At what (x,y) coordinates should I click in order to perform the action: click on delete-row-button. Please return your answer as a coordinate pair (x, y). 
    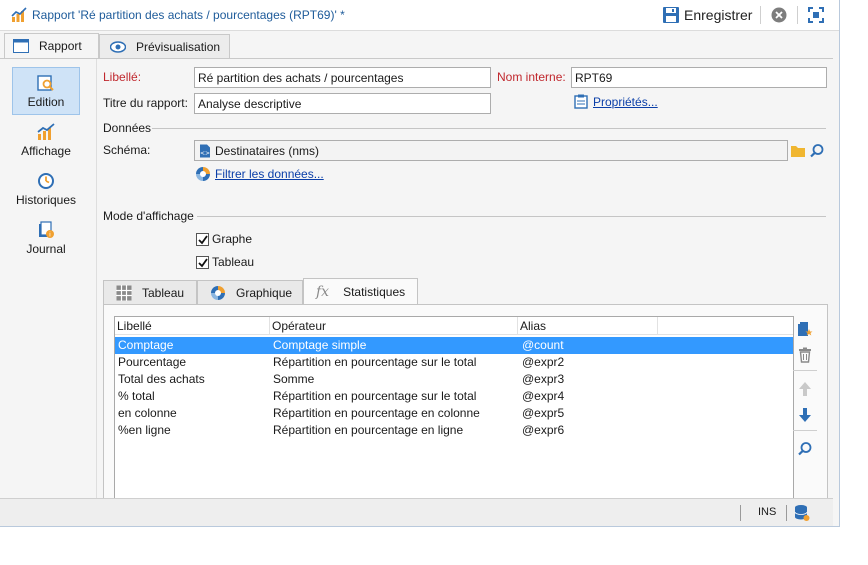
    Looking at the image, I should click on (805, 355).